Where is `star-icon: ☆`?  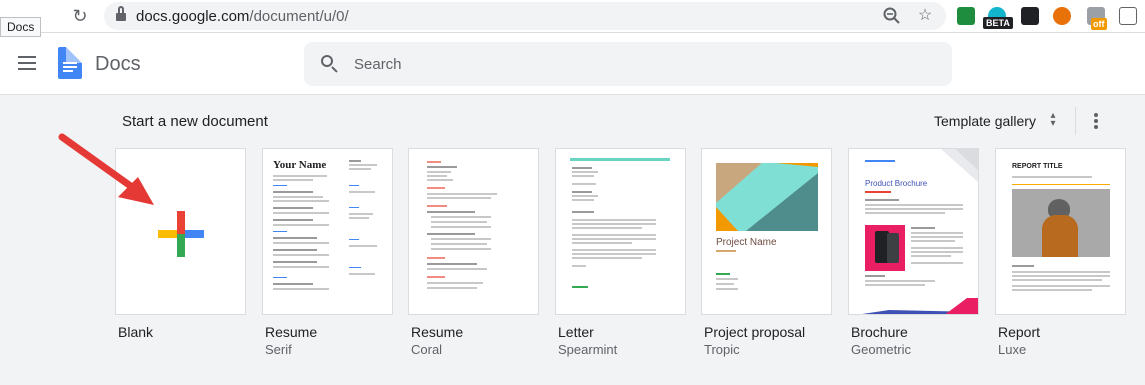
star-icon: ☆ is located at coordinates (925, 16).